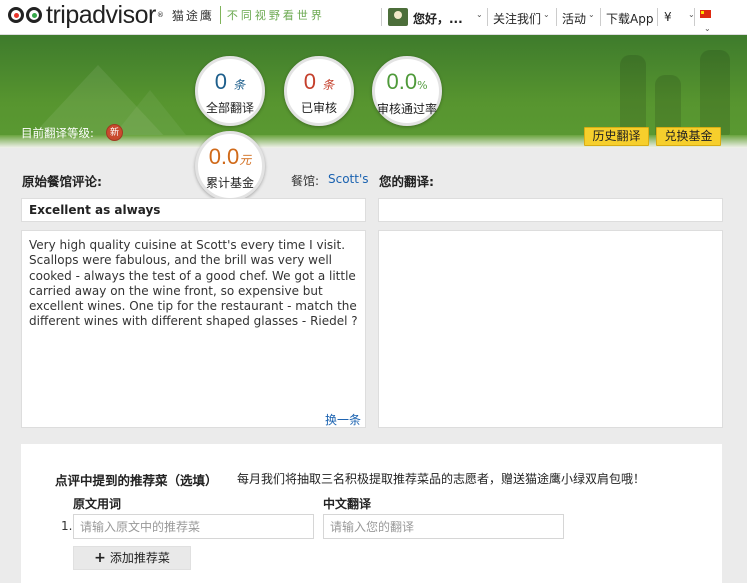 The image size is (747, 583). Describe the element at coordinates (160, 15) in the screenshot. I see `logo-trademark: ®` at that location.